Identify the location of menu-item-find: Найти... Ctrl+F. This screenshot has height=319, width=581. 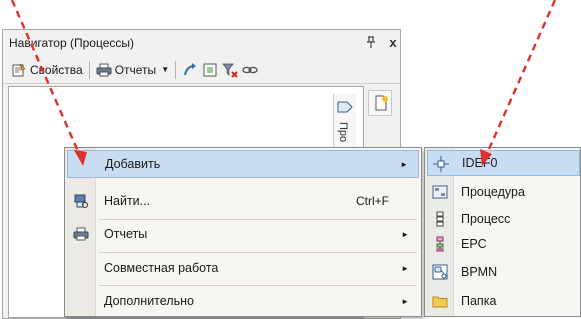
(243, 201).